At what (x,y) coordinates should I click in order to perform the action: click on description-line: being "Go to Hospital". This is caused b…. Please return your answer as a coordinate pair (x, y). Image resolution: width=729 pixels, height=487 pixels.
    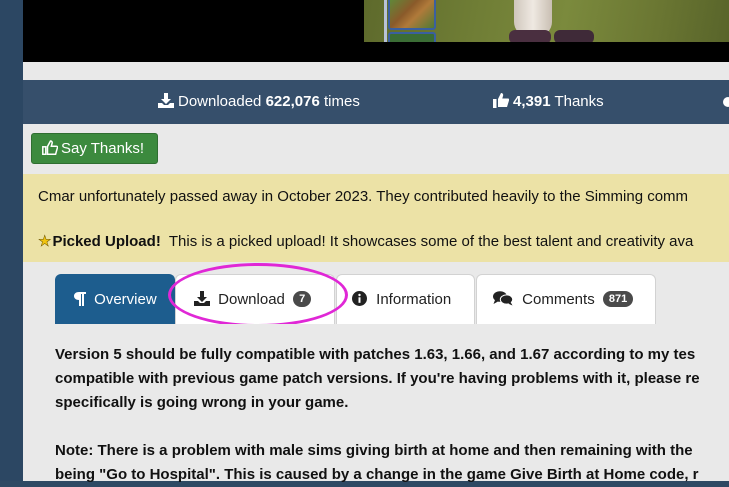
    Looking at the image, I should click on (377, 474).